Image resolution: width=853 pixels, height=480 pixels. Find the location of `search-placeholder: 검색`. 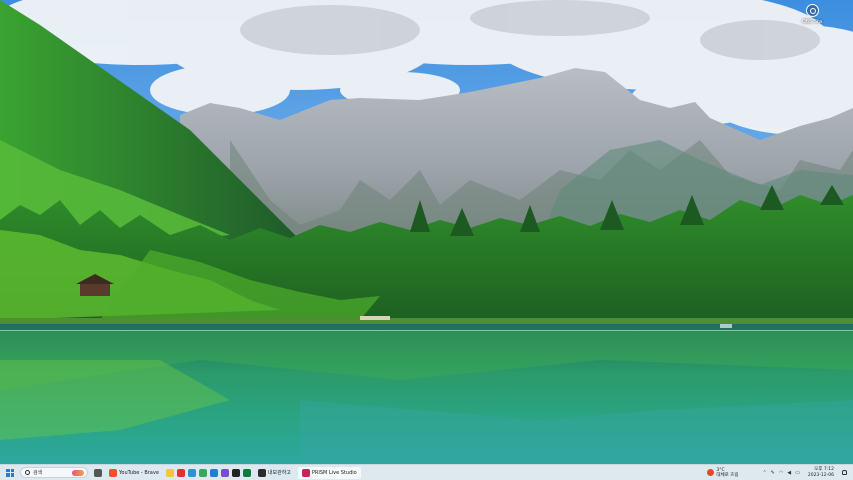

search-placeholder: 검색 is located at coordinates (38, 473).